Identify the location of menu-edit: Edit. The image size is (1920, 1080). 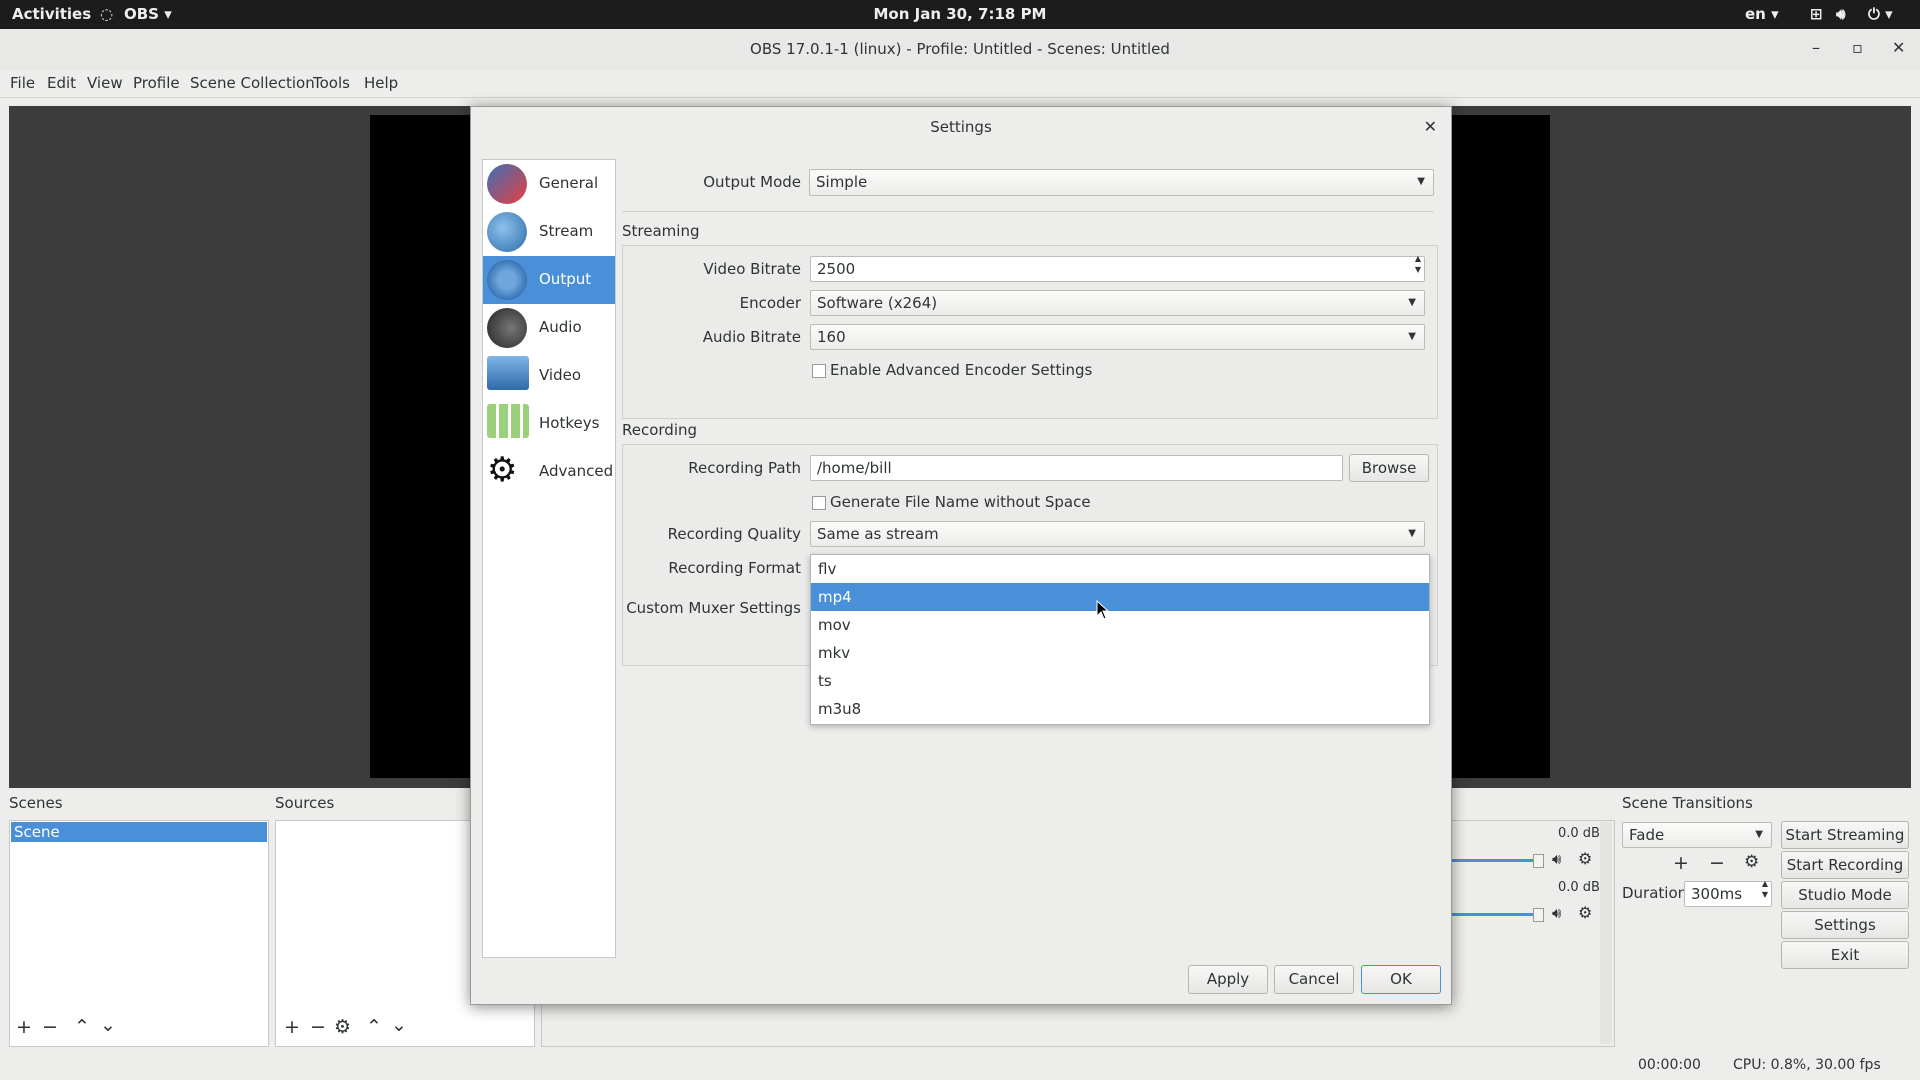
(61, 83).